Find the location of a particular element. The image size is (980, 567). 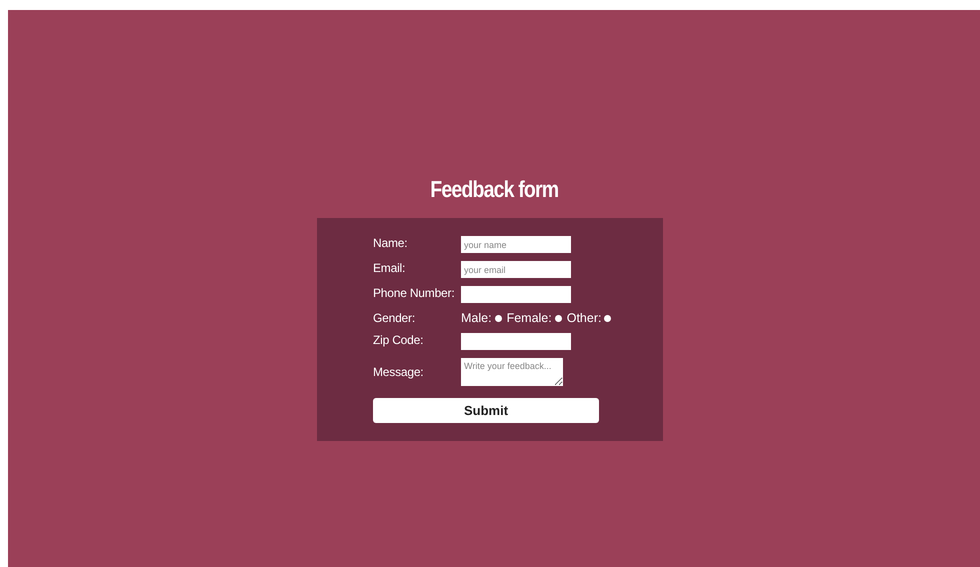

field-label: Gender: is located at coordinates (394, 318).